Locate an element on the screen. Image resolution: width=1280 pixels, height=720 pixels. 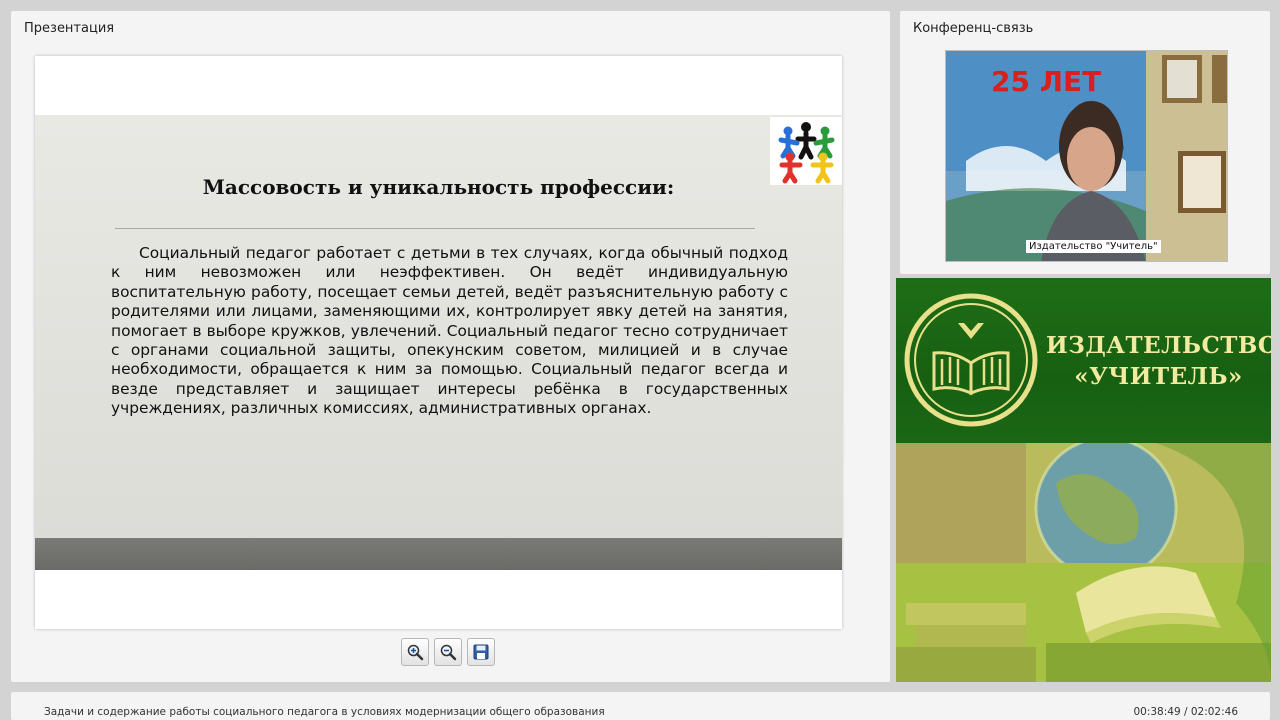
floppy-disk-icon is located at coordinates (481, 652).